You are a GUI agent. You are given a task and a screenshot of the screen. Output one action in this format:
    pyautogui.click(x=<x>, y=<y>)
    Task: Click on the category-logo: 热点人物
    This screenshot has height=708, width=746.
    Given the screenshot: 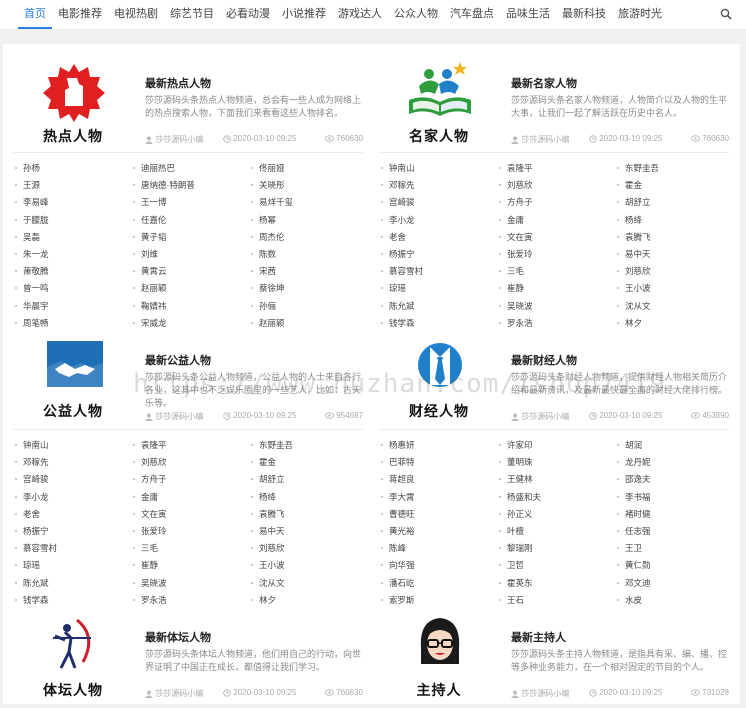 What is the action you would take?
    pyautogui.click(x=73, y=104)
    